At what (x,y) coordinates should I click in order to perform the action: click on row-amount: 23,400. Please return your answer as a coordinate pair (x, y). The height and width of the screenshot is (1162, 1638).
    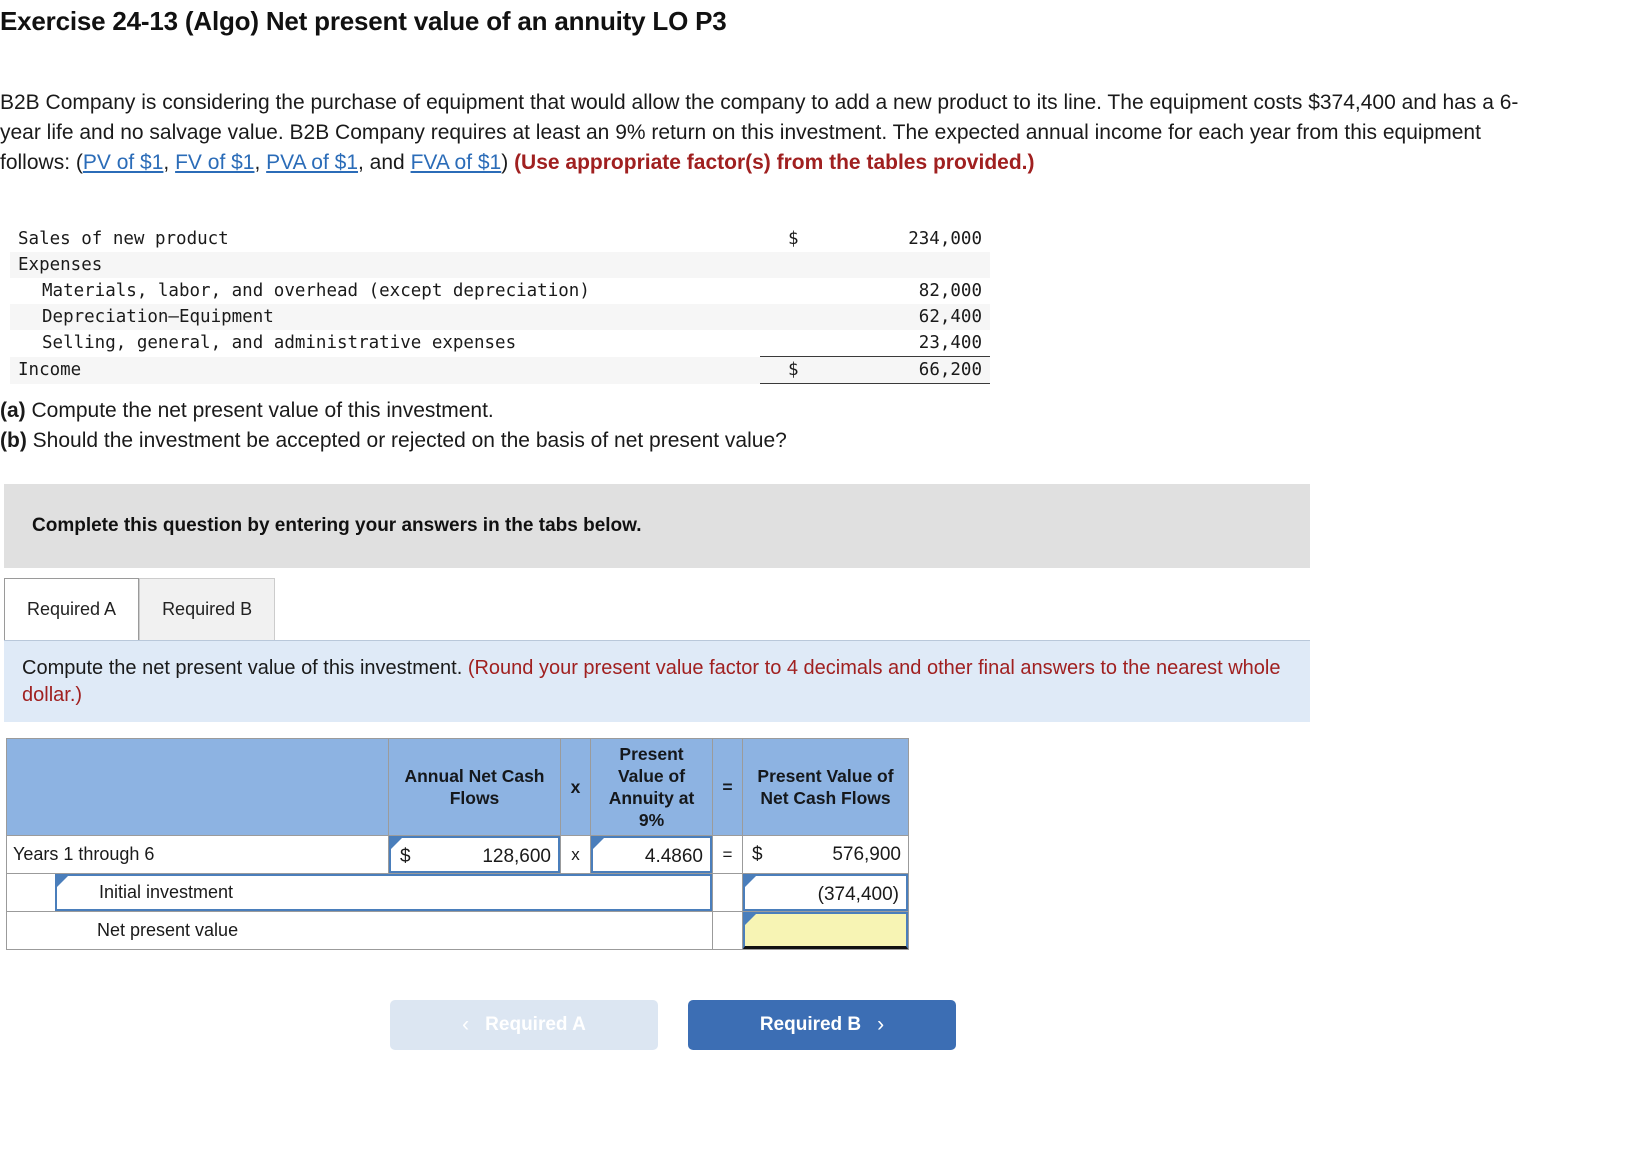
    Looking at the image, I should click on (875, 343).